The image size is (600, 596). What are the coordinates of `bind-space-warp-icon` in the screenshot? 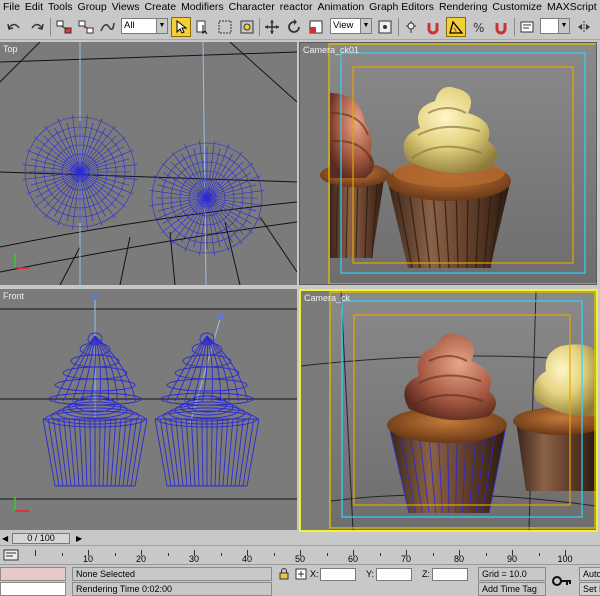 It's located at (107, 27).